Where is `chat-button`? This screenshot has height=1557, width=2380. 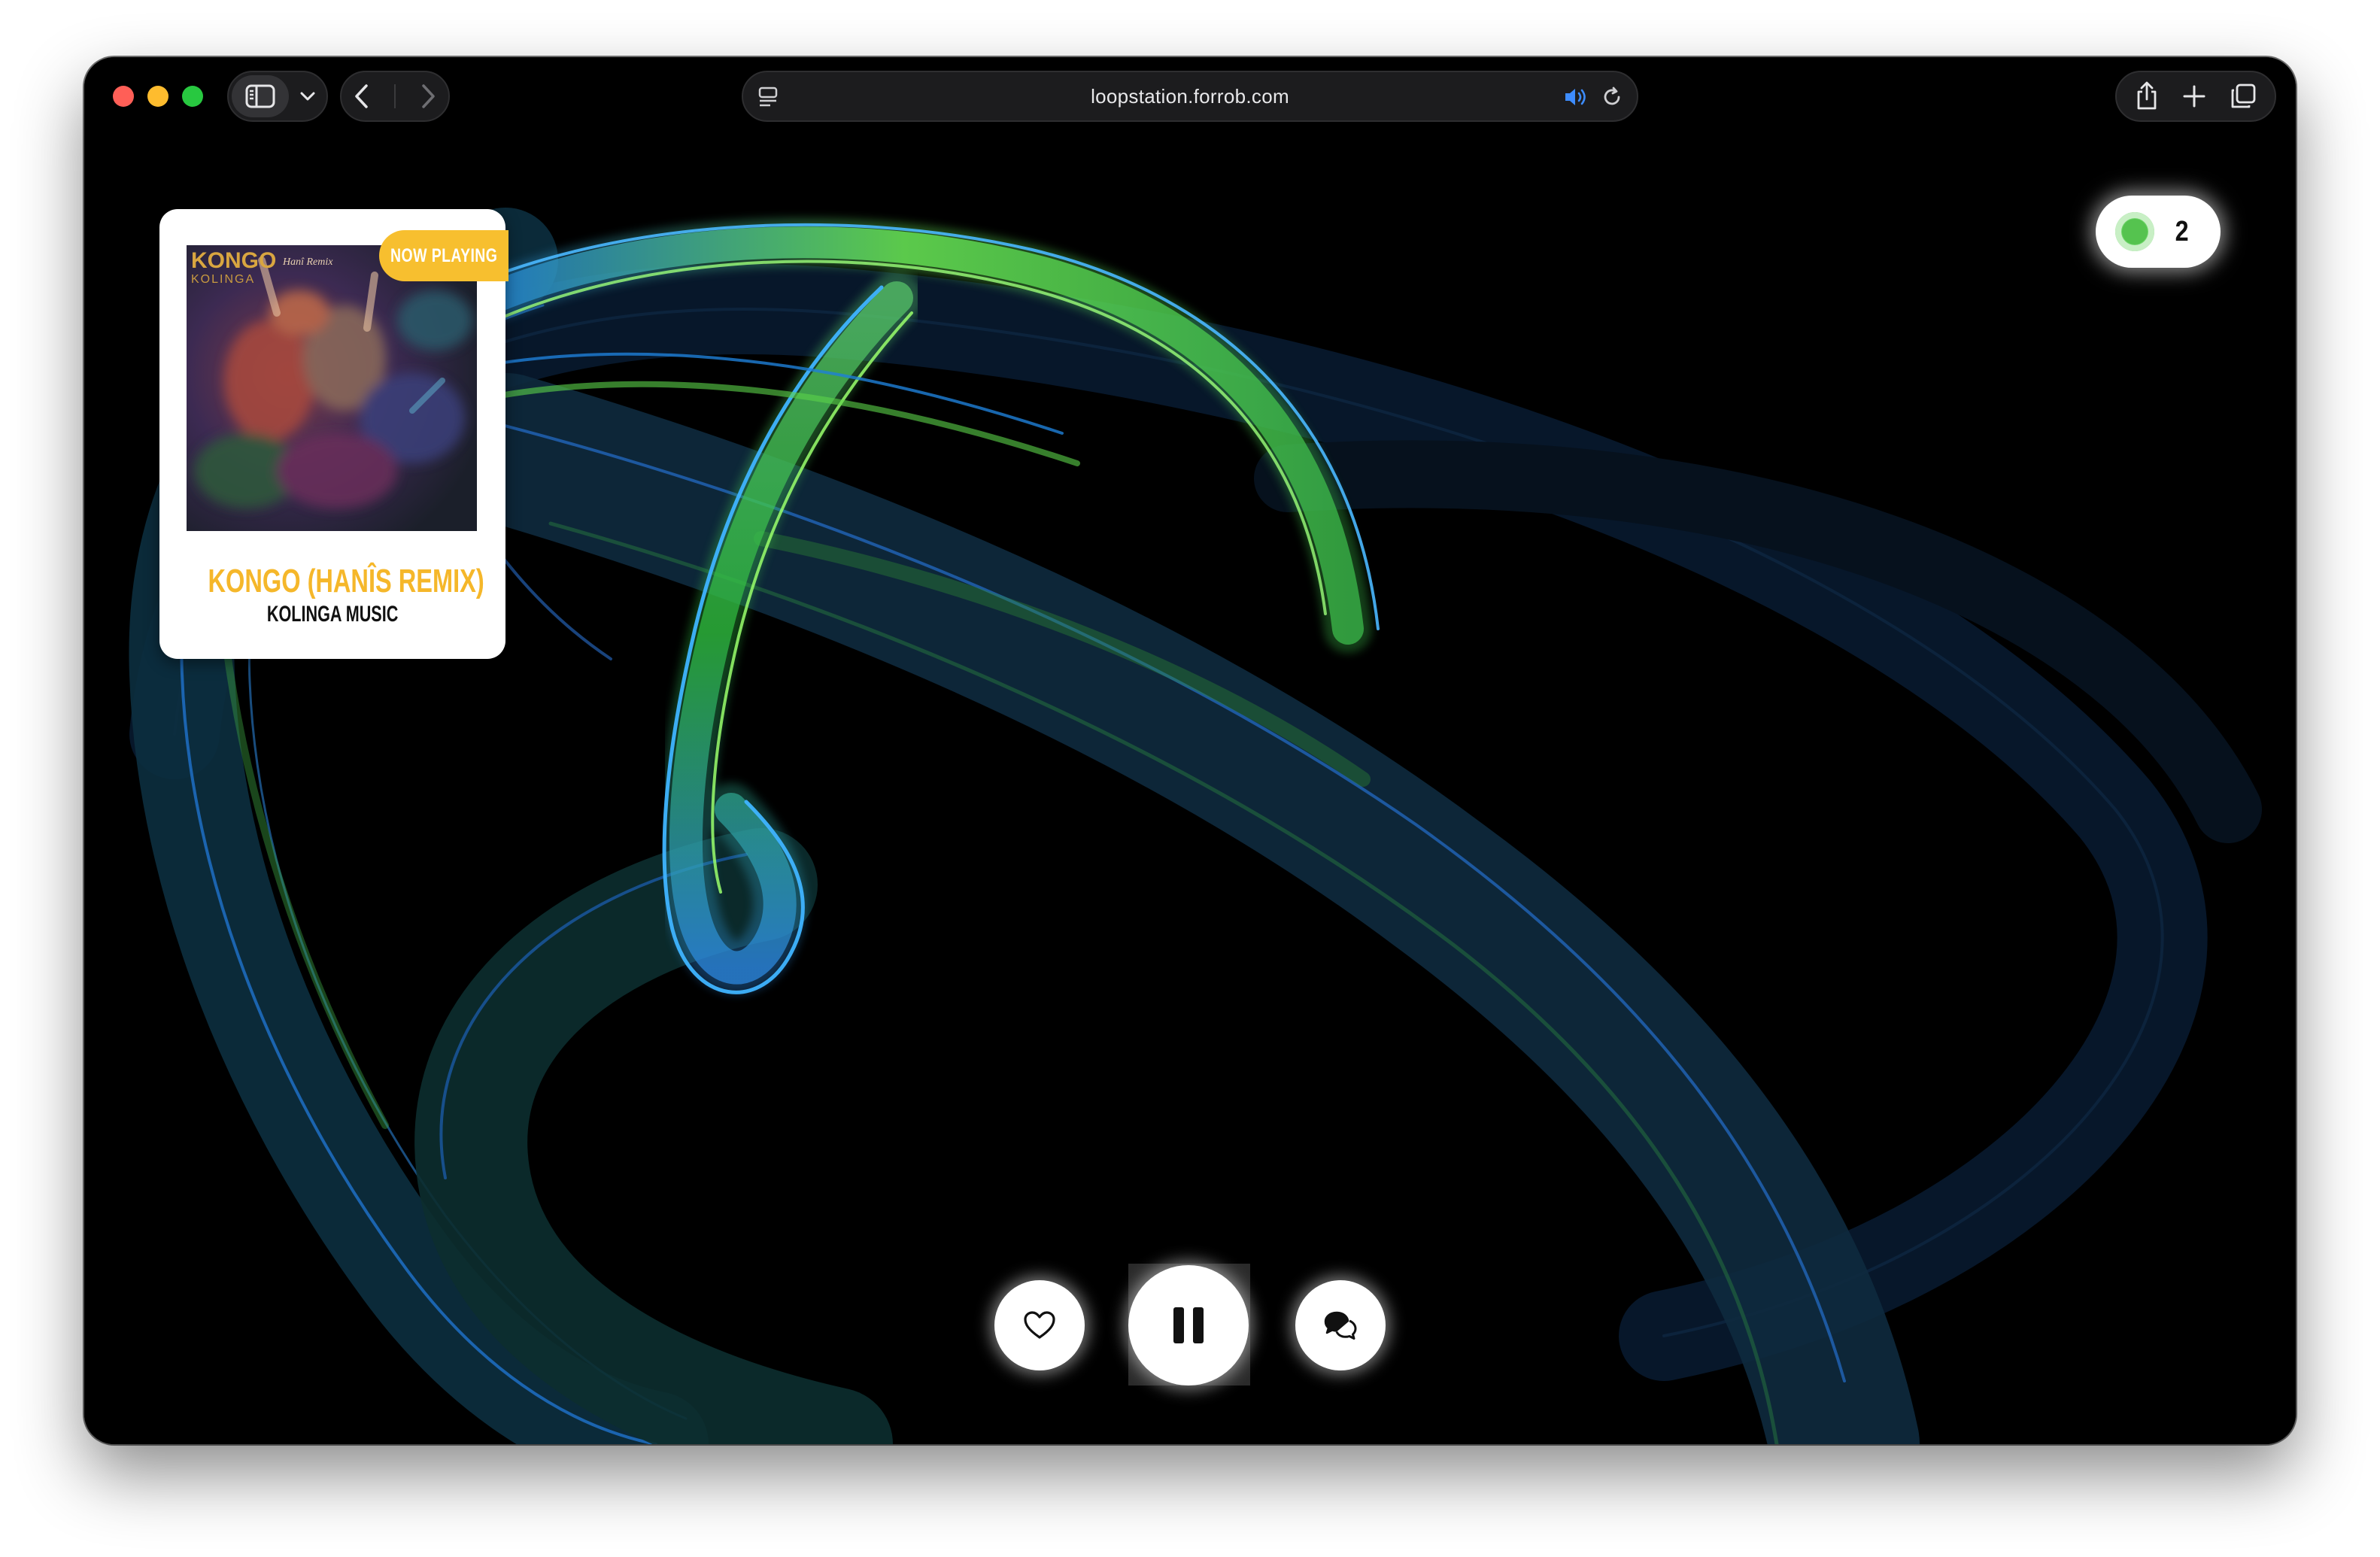 chat-button is located at coordinates (1340, 1325).